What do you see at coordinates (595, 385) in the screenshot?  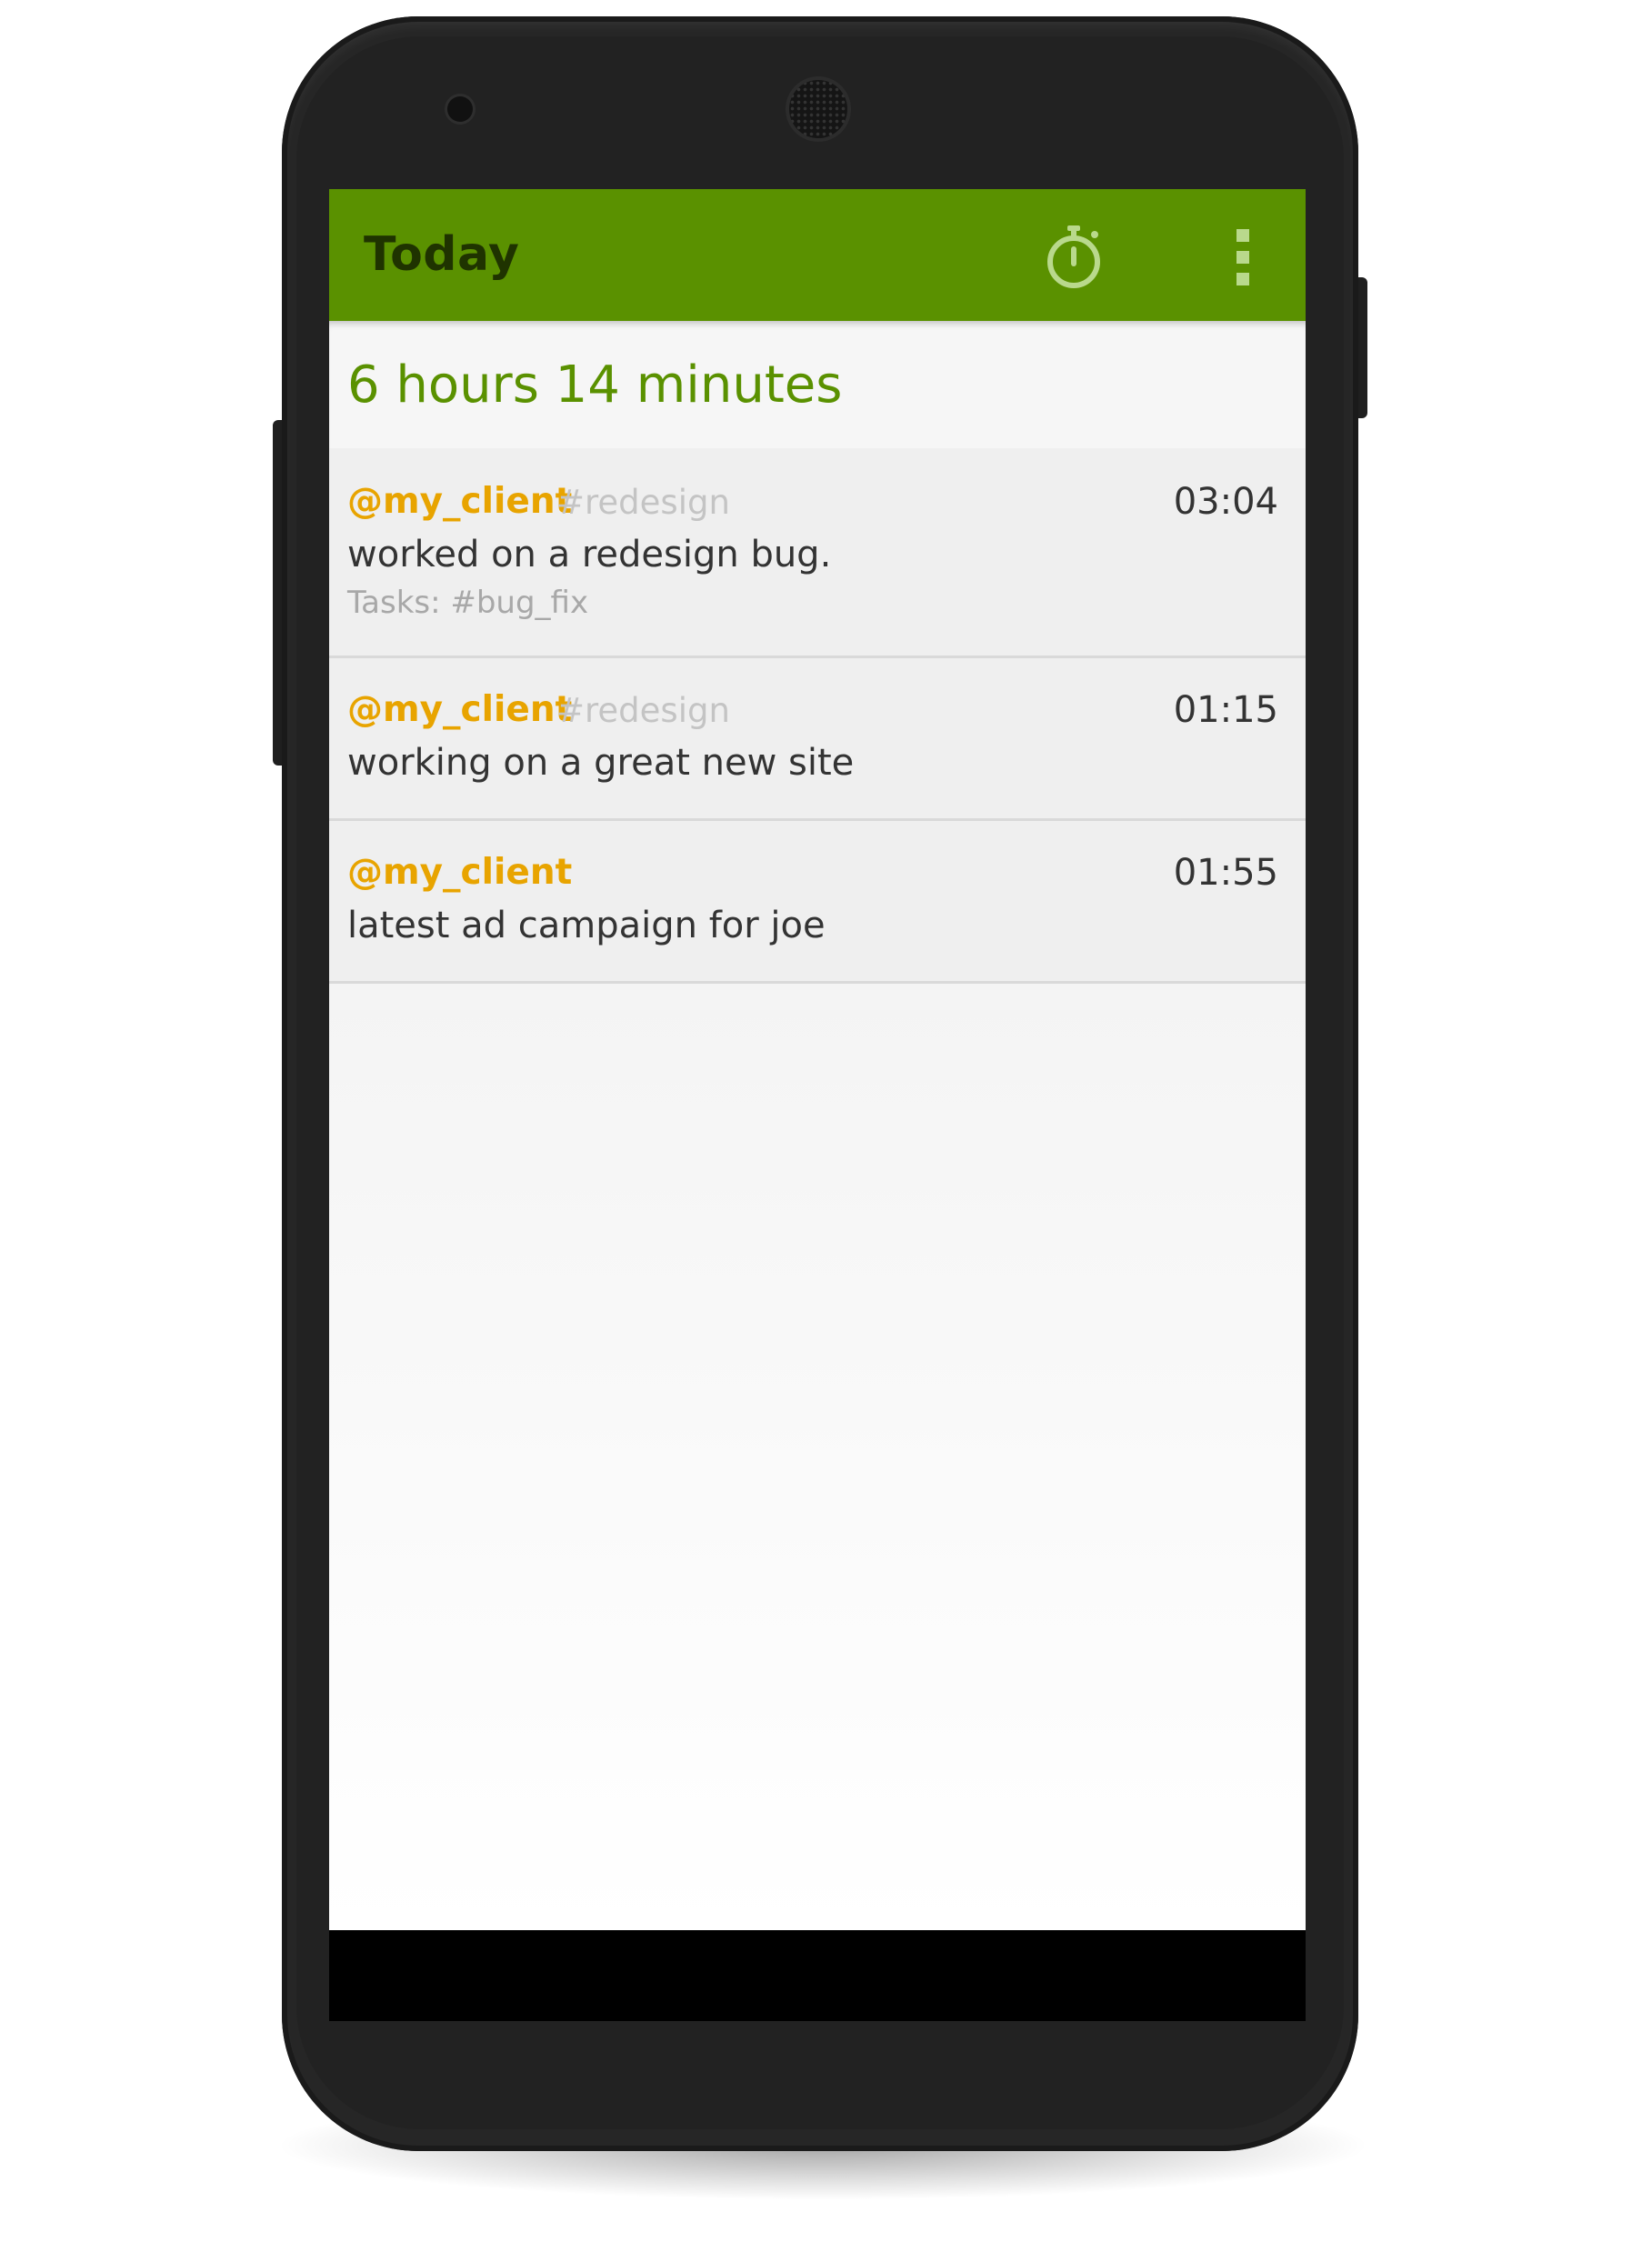 I see `daily-total: 6 hours 14 minutes` at bounding box center [595, 385].